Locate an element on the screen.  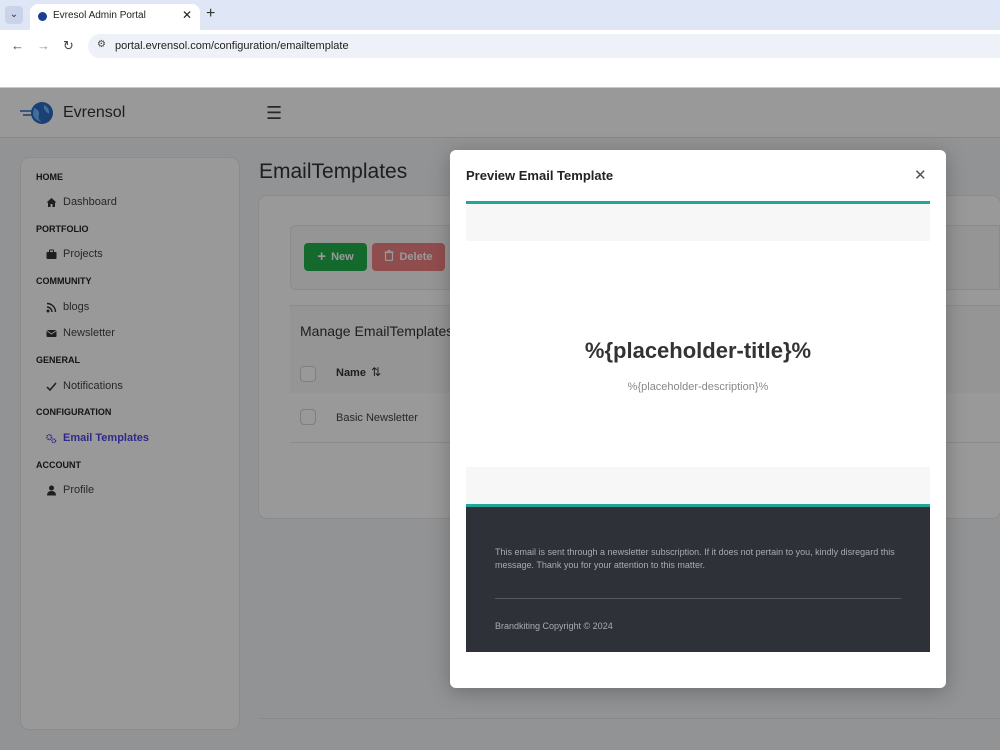
email-title: %{placeholder-title}% is located at coordinates (698, 350).